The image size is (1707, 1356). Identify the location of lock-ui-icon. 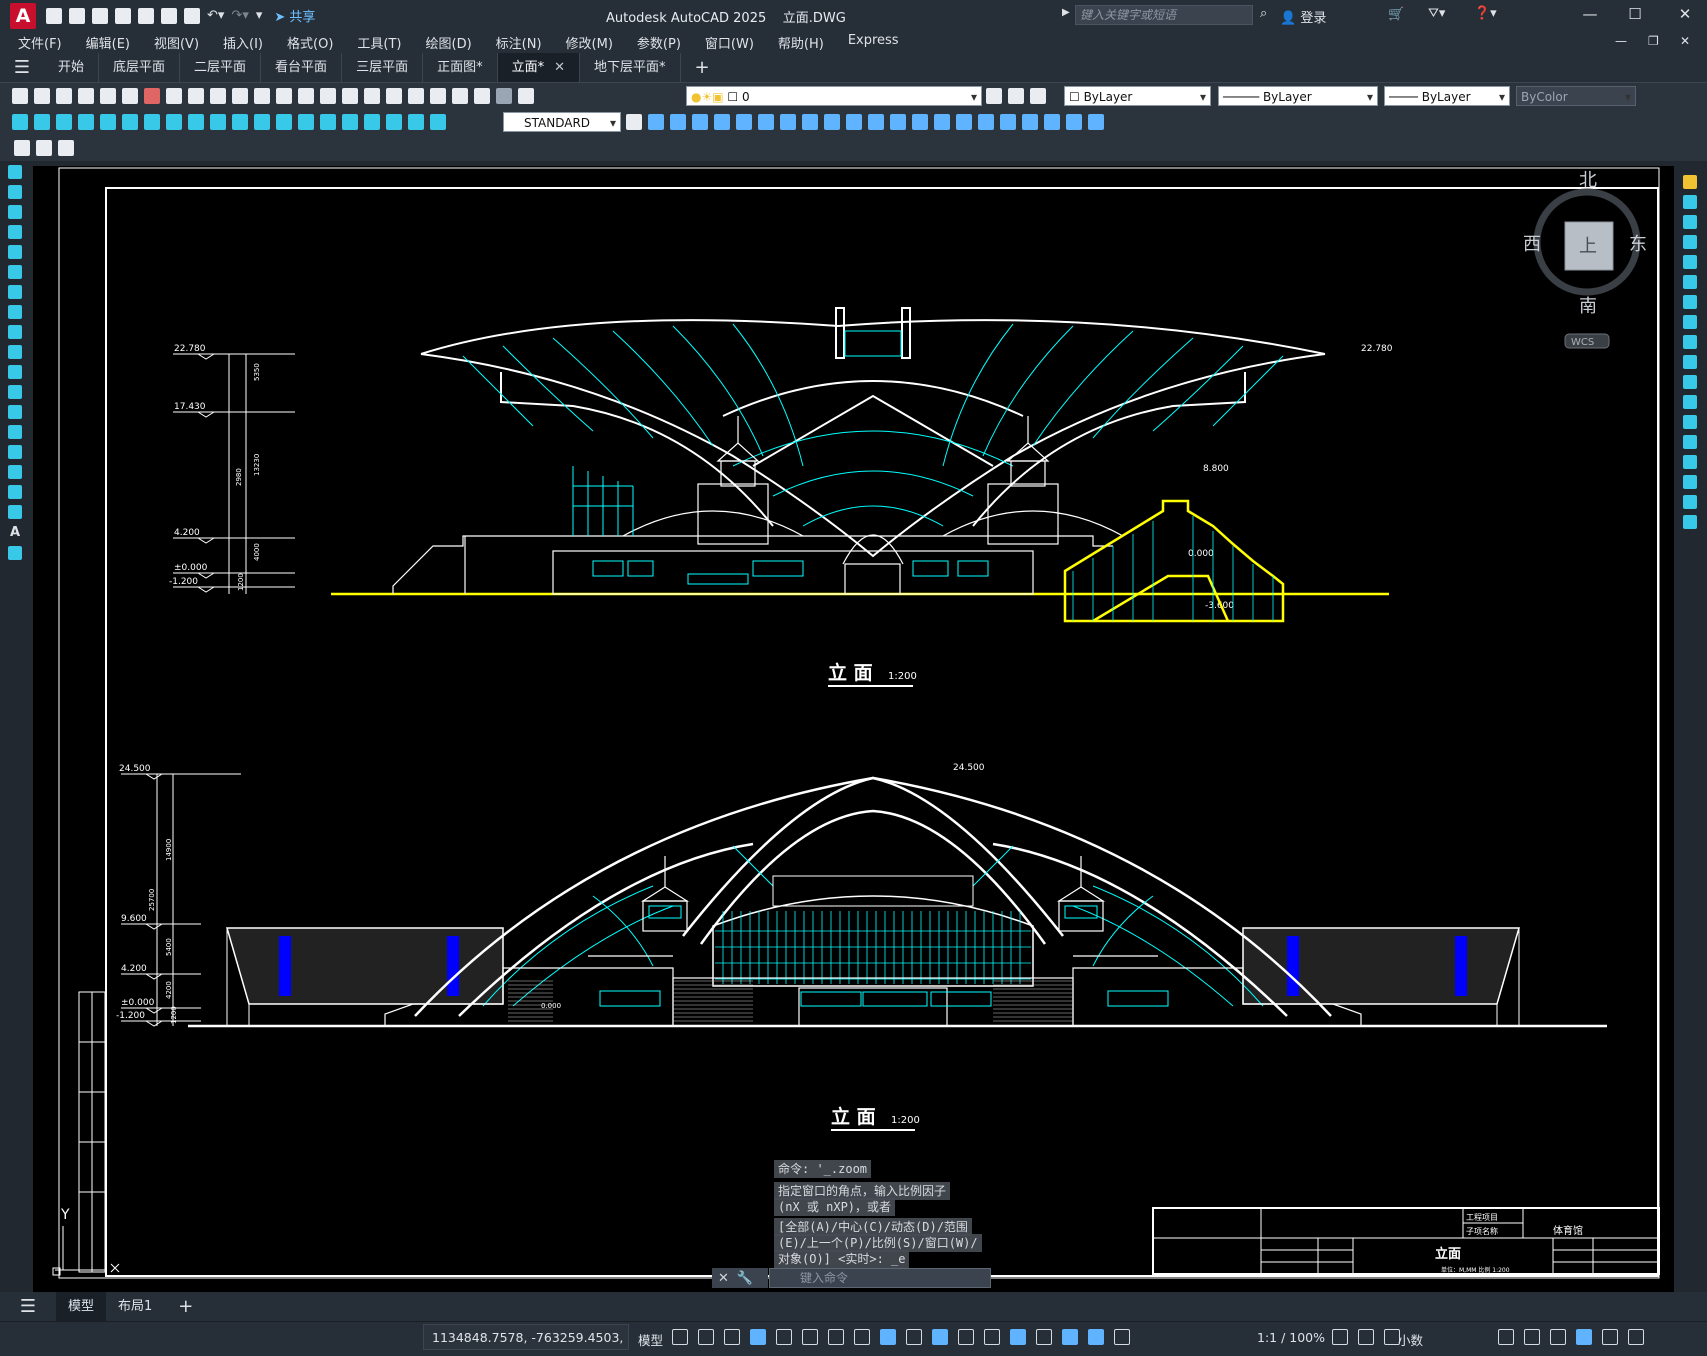
(1532, 1337).